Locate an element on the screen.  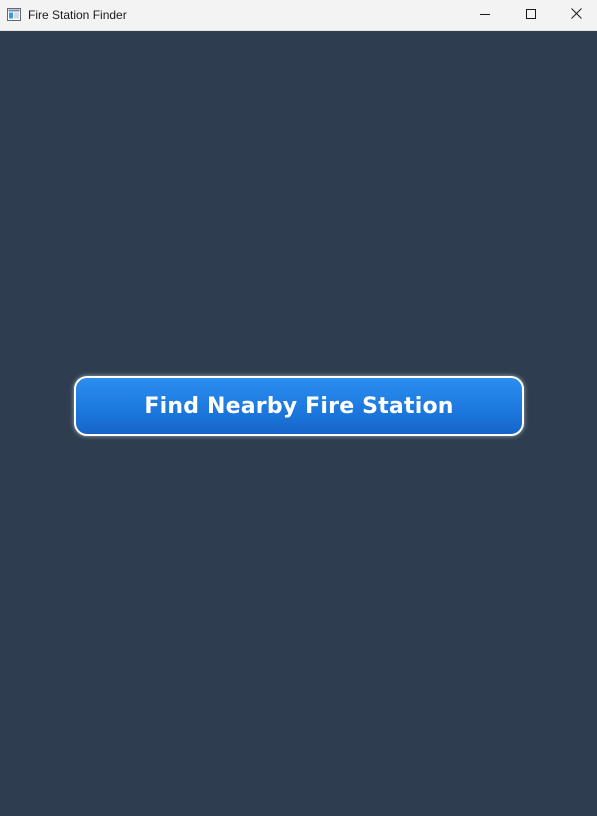
find-button-label: Find Nearby Fire Station is located at coordinates (299, 406).